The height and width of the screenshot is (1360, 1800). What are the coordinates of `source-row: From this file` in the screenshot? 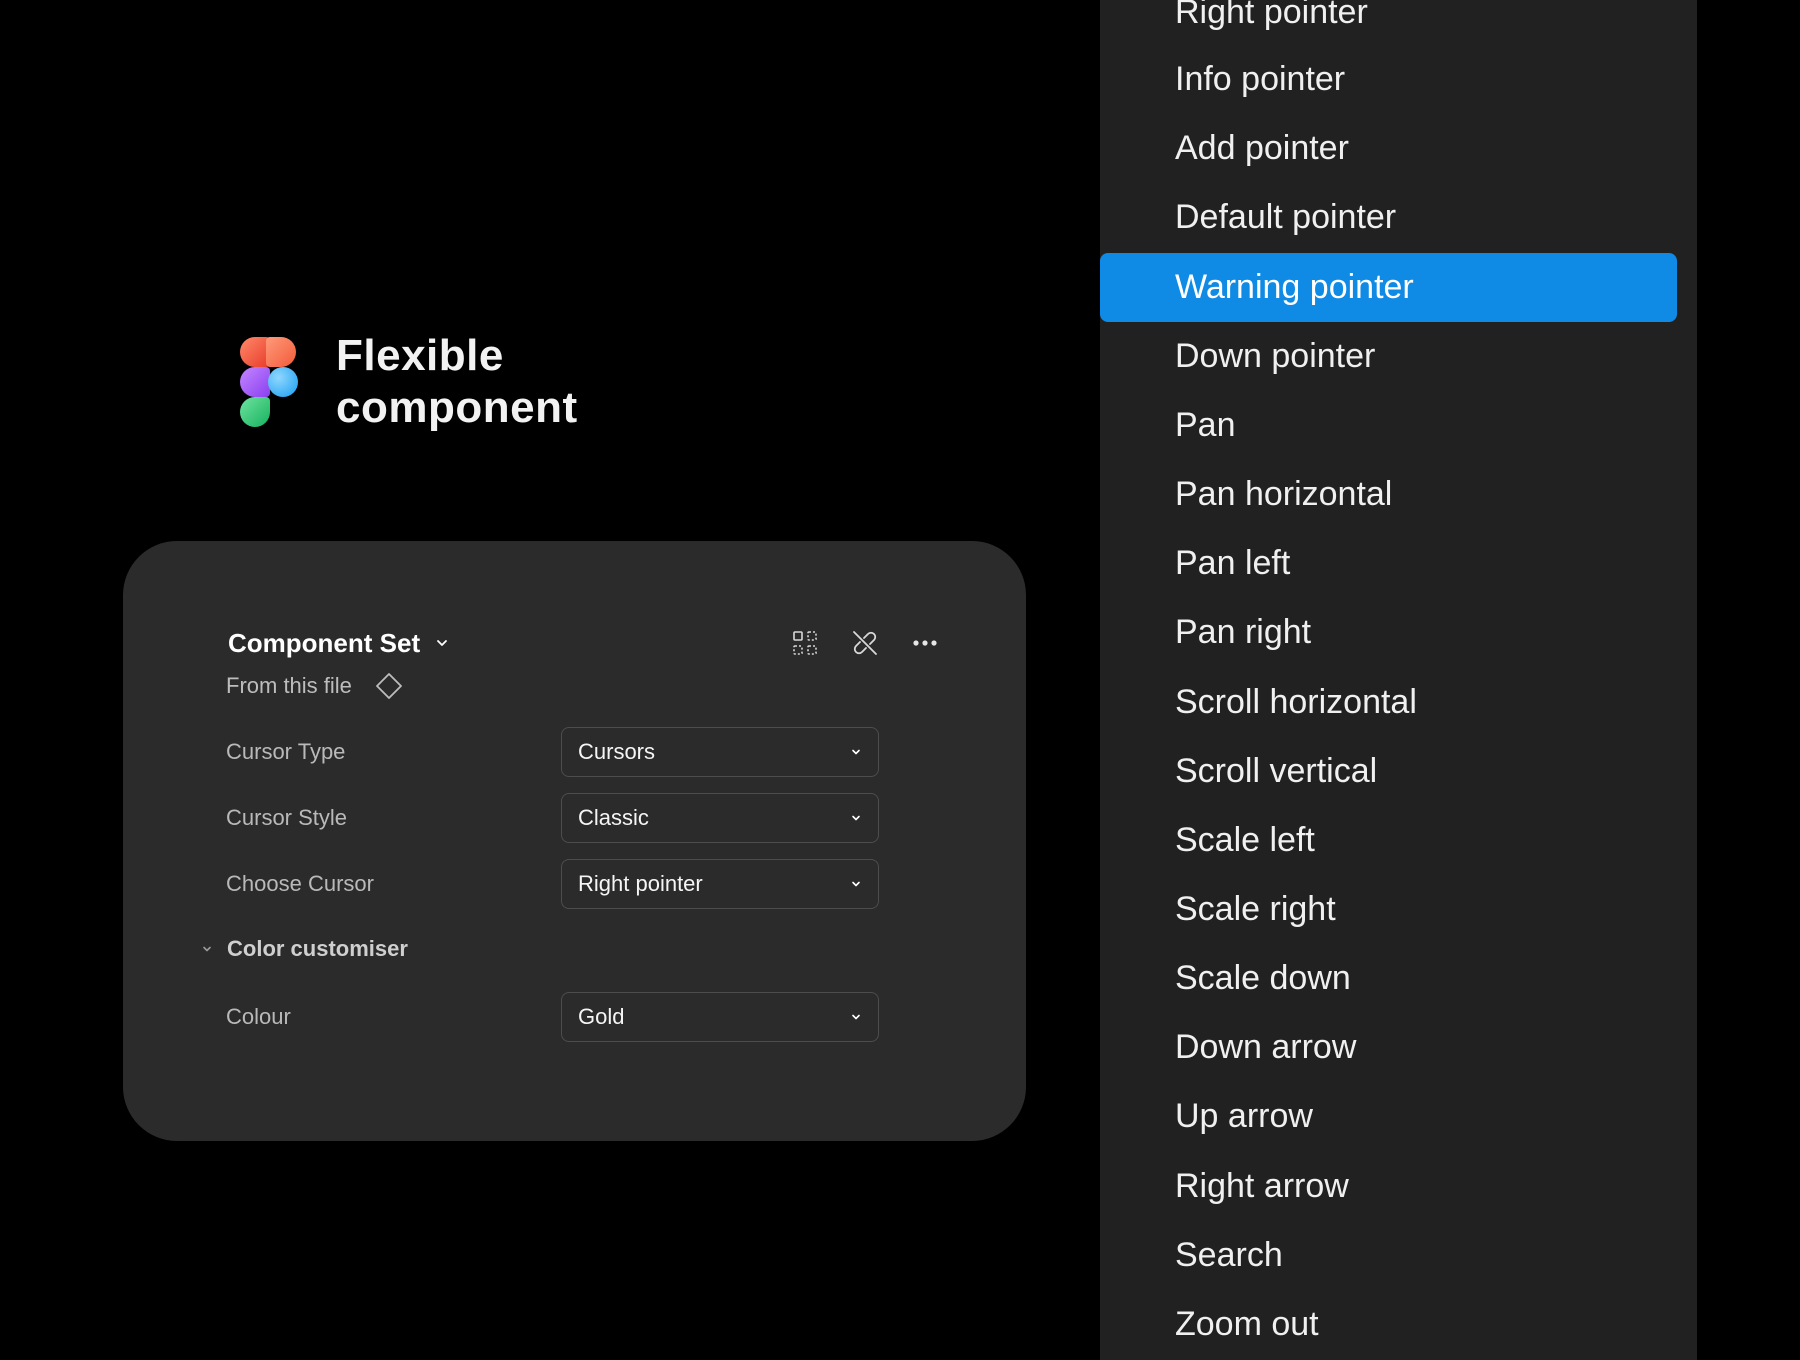 It's located at (315, 686).